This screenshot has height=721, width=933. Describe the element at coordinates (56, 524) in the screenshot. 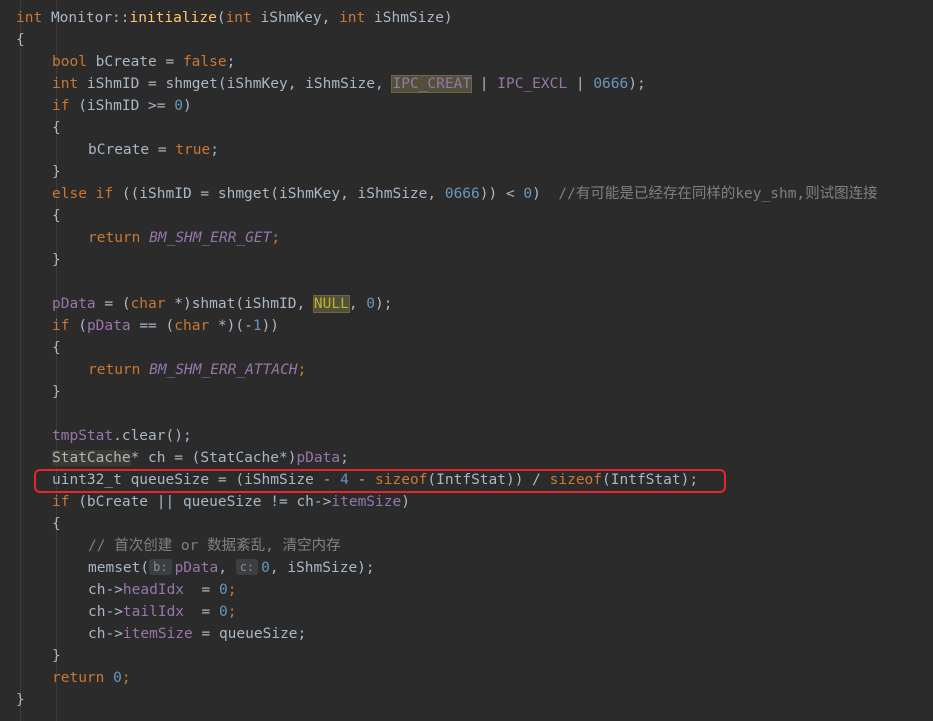

I see `code-line-24: {` at that location.